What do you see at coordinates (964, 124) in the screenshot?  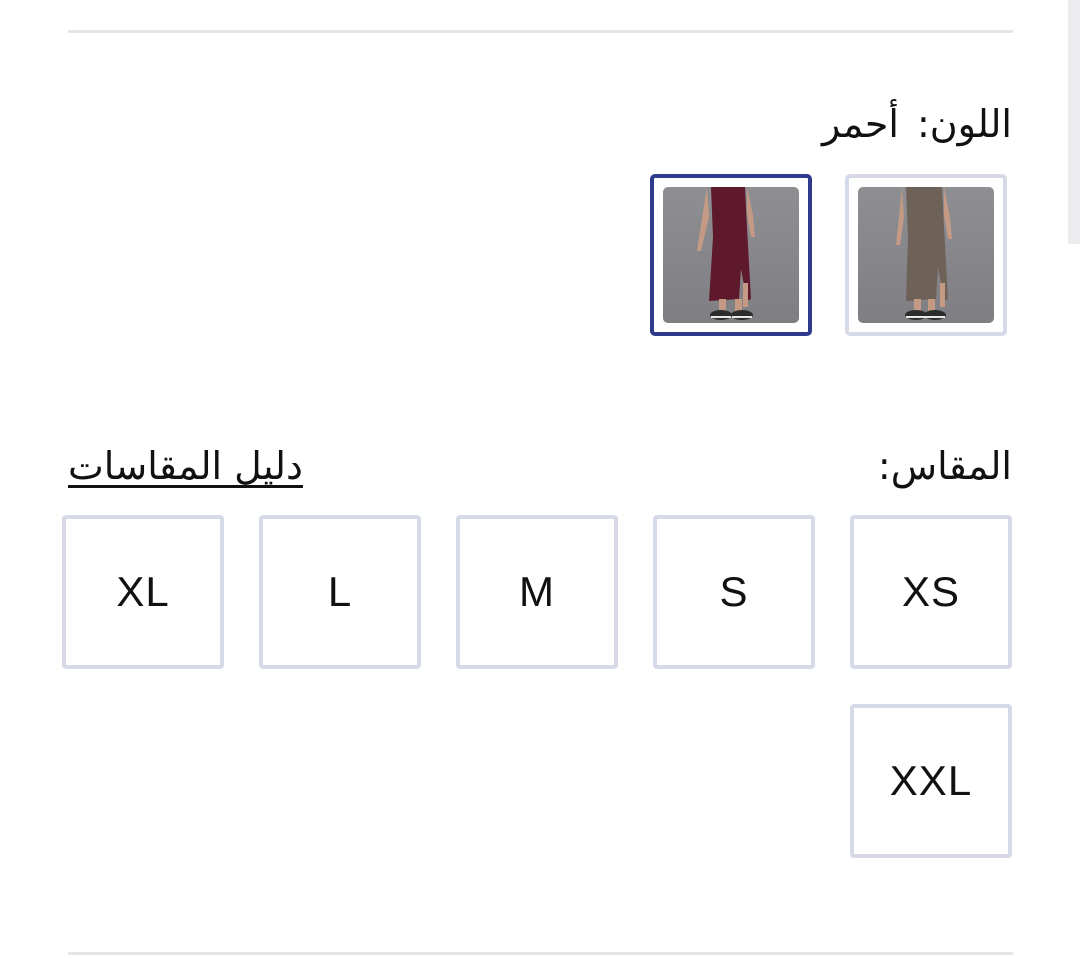 I see `color-label-text: اللون:` at bounding box center [964, 124].